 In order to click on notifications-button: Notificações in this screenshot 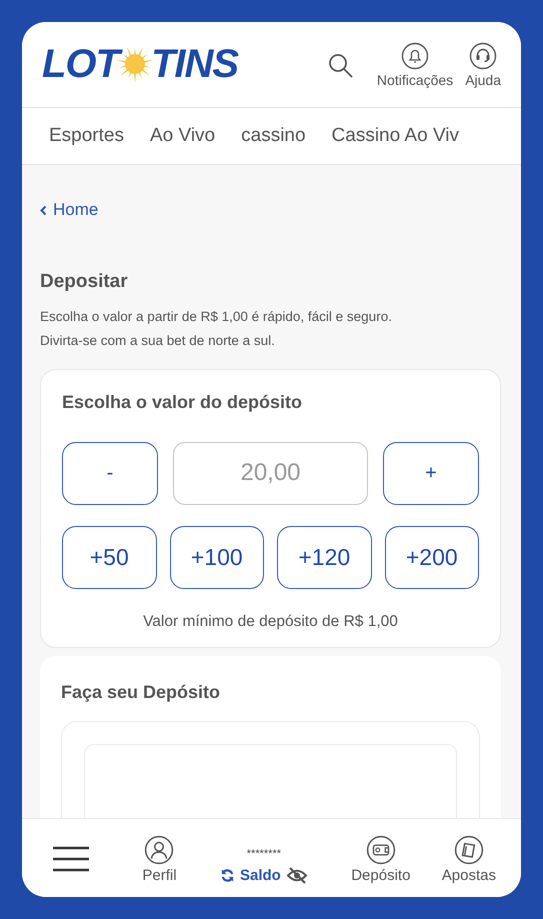, I will do `click(415, 65)`.